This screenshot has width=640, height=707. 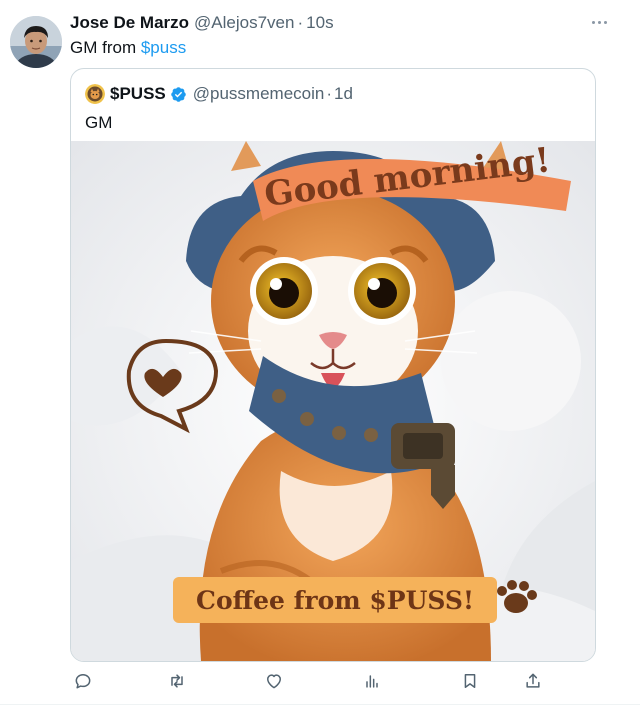 What do you see at coordinates (533, 681) in the screenshot?
I see `share-icon` at bounding box center [533, 681].